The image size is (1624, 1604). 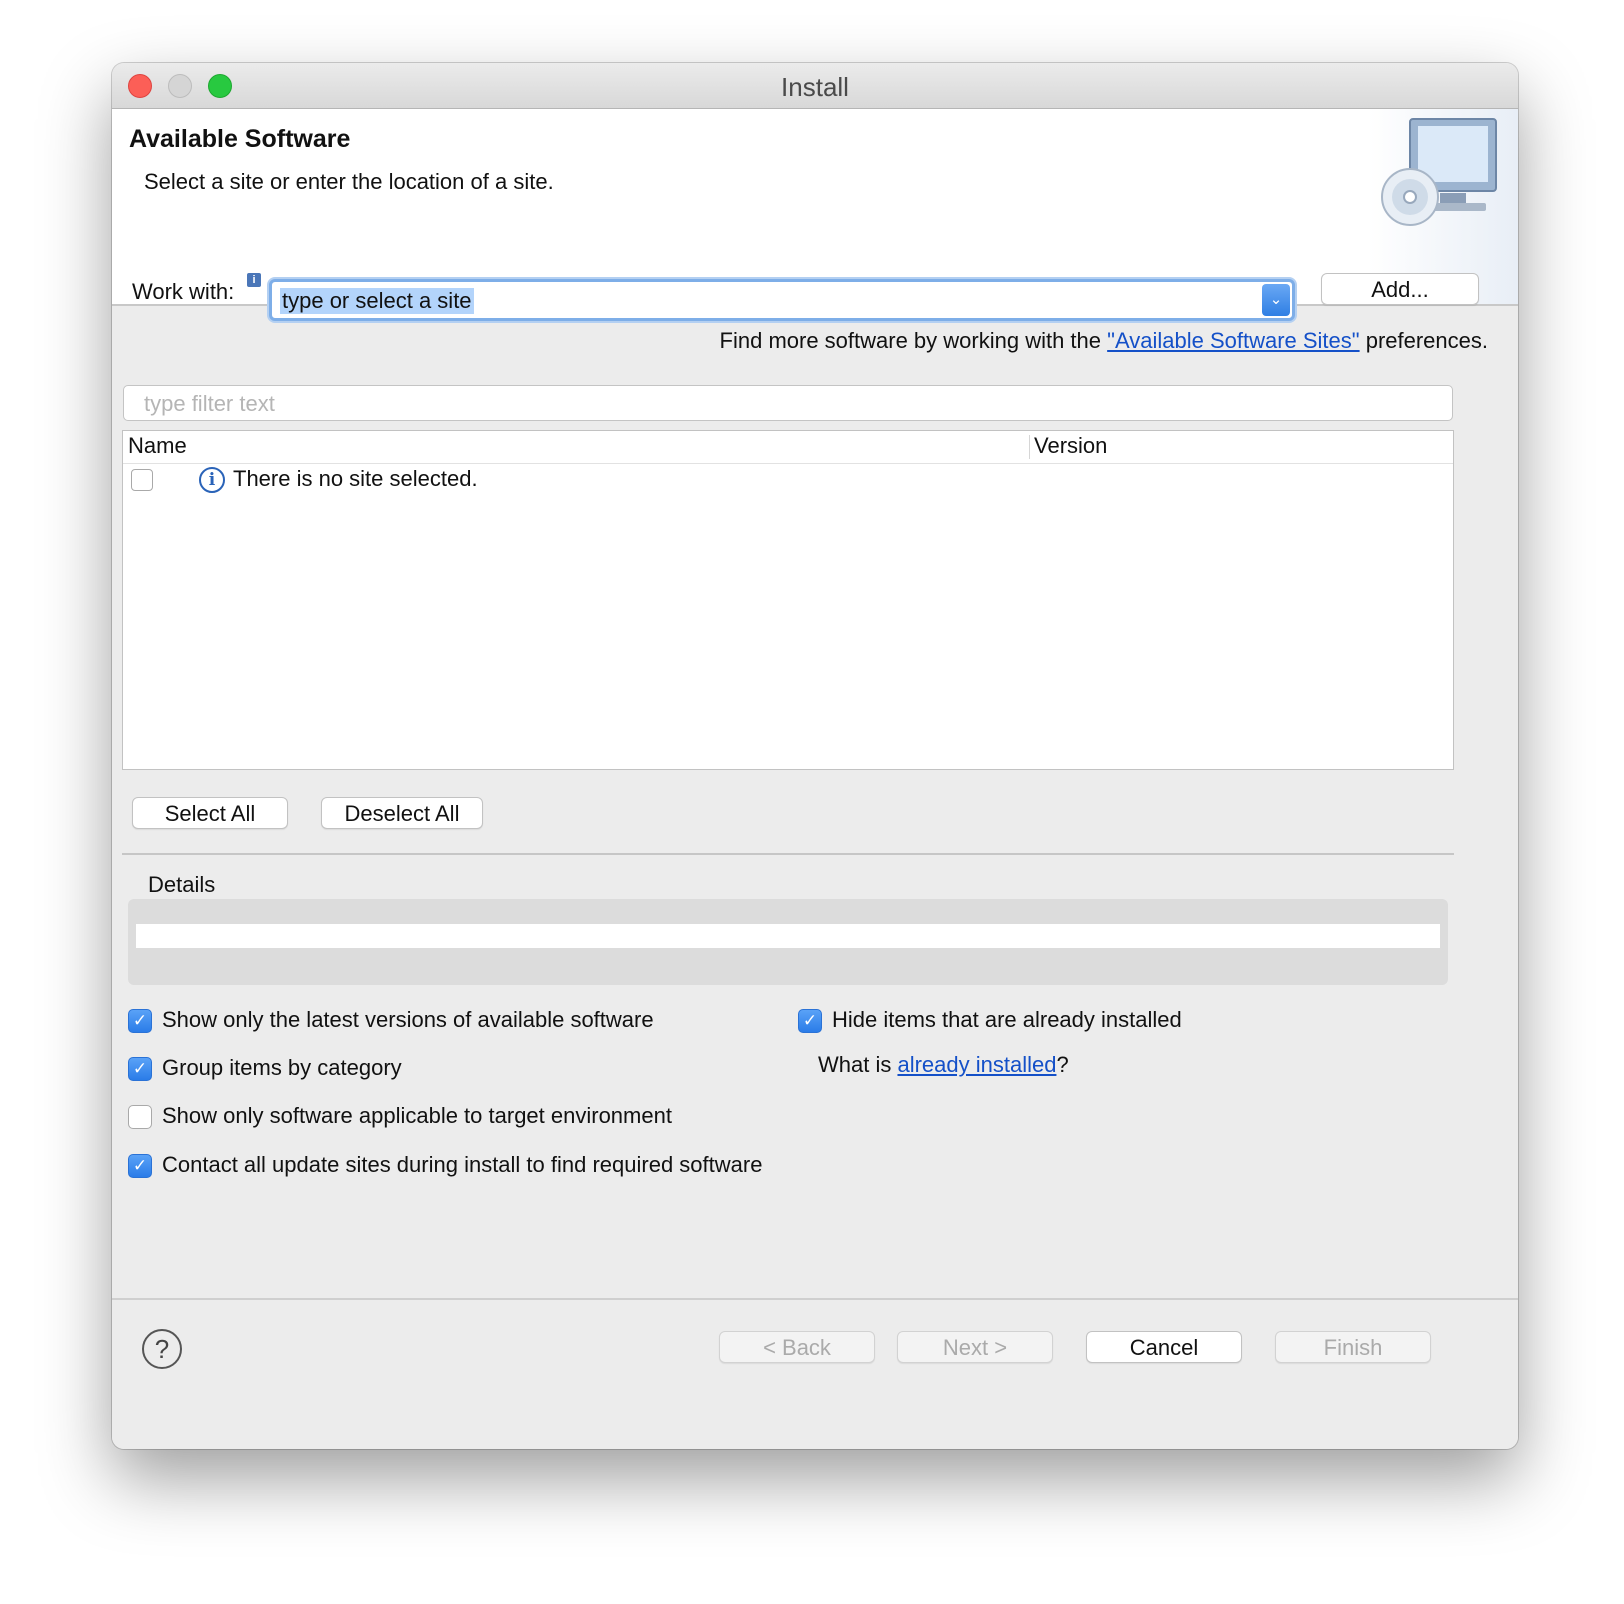 What do you see at coordinates (140, 1021) in the screenshot?
I see `checkbox-latest-versions: ✓` at bounding box center [140, 1021].